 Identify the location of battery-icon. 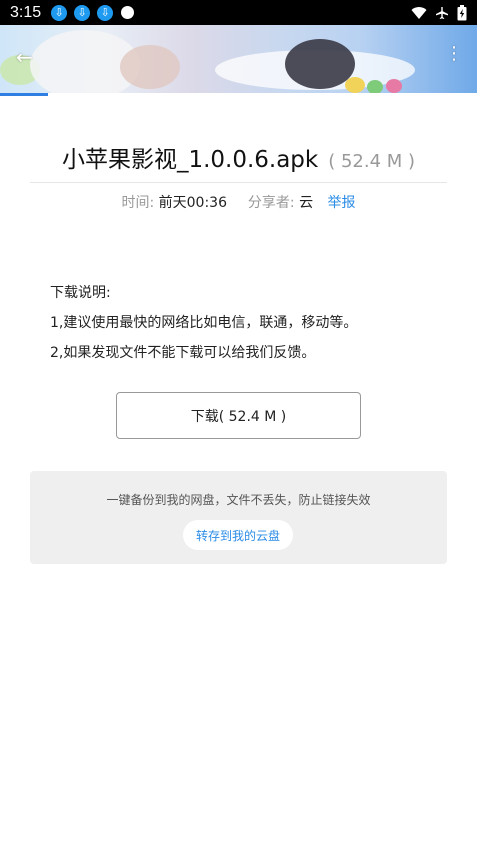
(462, 12).